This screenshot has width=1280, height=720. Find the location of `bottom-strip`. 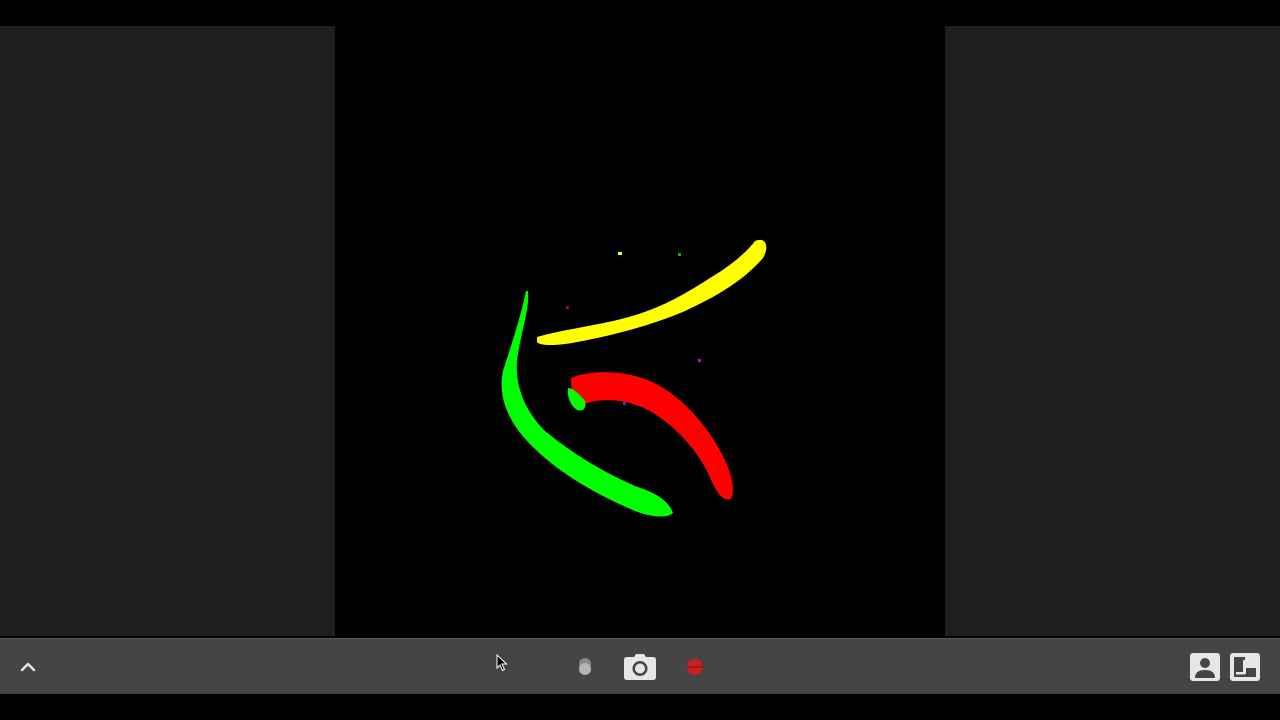

bottom-strip is located at coordinates (640, 707).